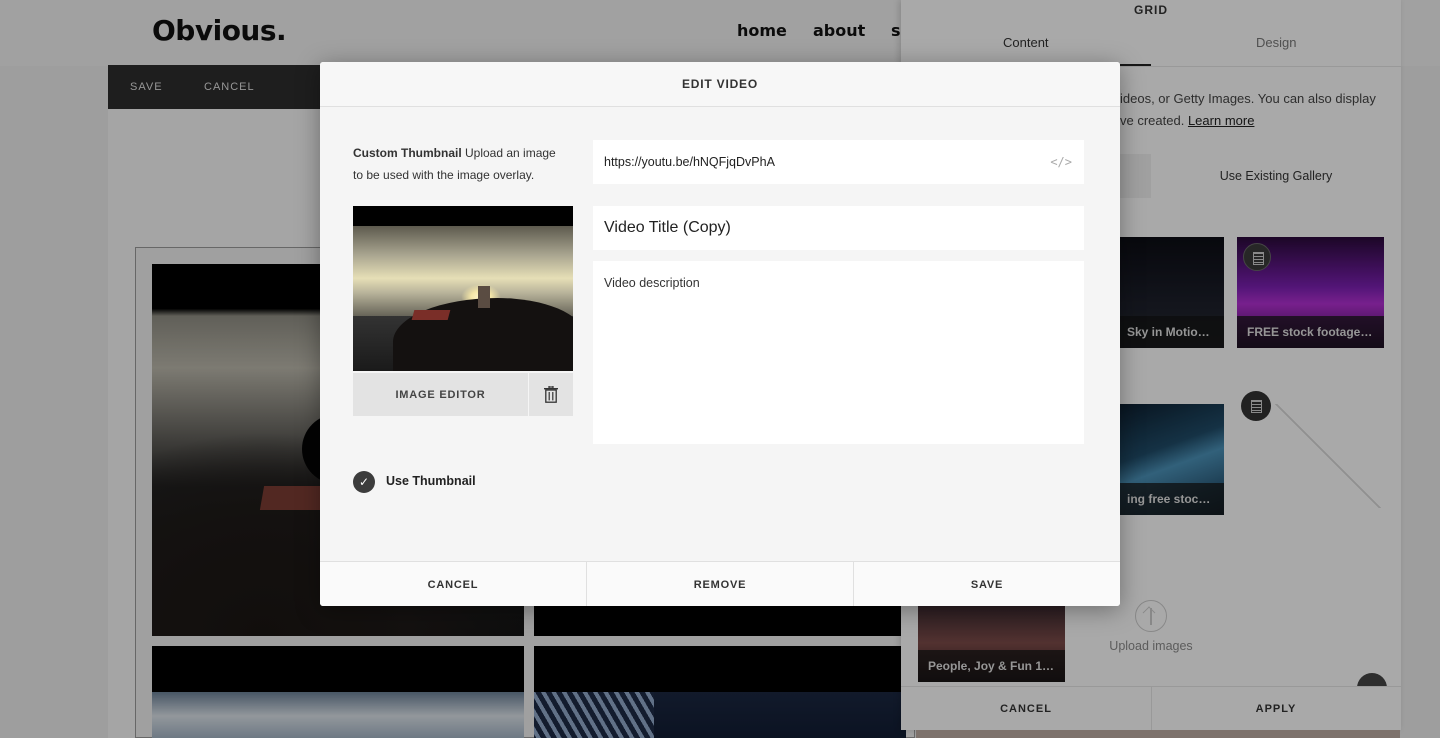 This screenshot has width=1440, height=738. I want to click on video-title-value: Video Title (Copy), so click(667, 227).